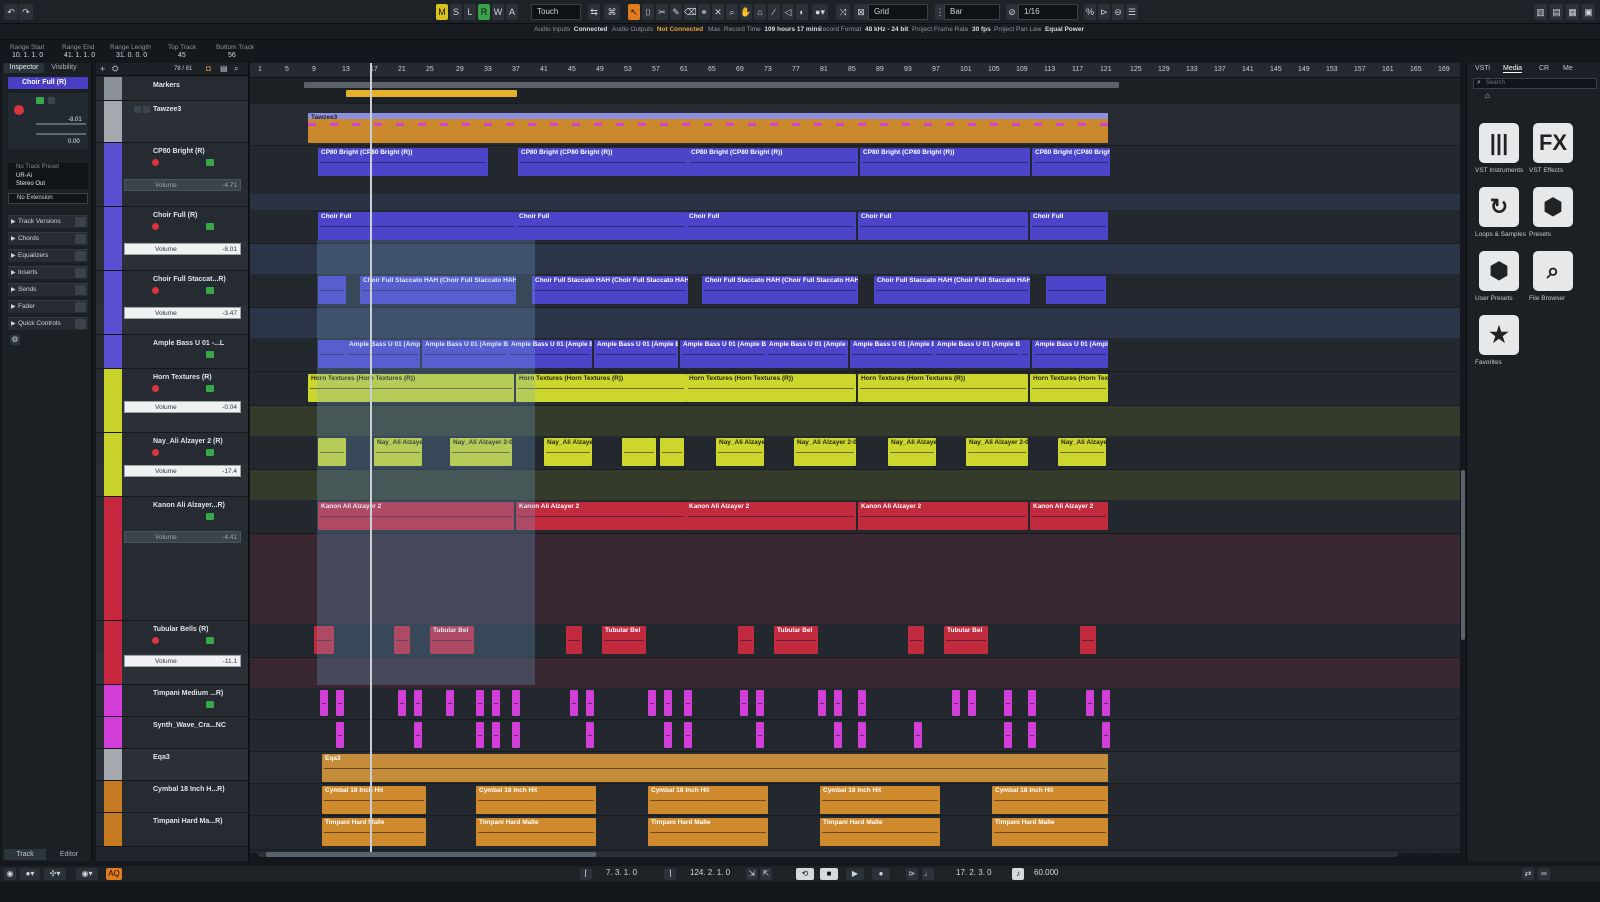 The width and height of the screenshot is (1600, 902). Describe the element at coordinates (586, 874) in the screenshot. I see `left-locator-icon: ⌈` at that location.